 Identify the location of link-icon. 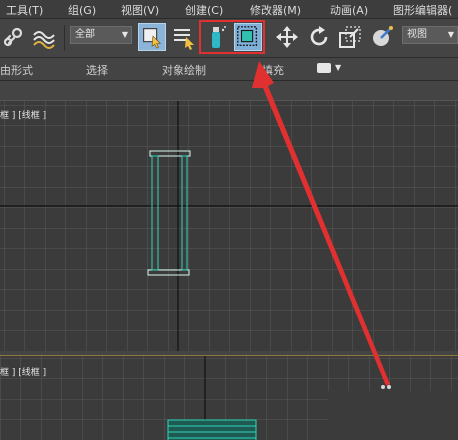
(13, 37).